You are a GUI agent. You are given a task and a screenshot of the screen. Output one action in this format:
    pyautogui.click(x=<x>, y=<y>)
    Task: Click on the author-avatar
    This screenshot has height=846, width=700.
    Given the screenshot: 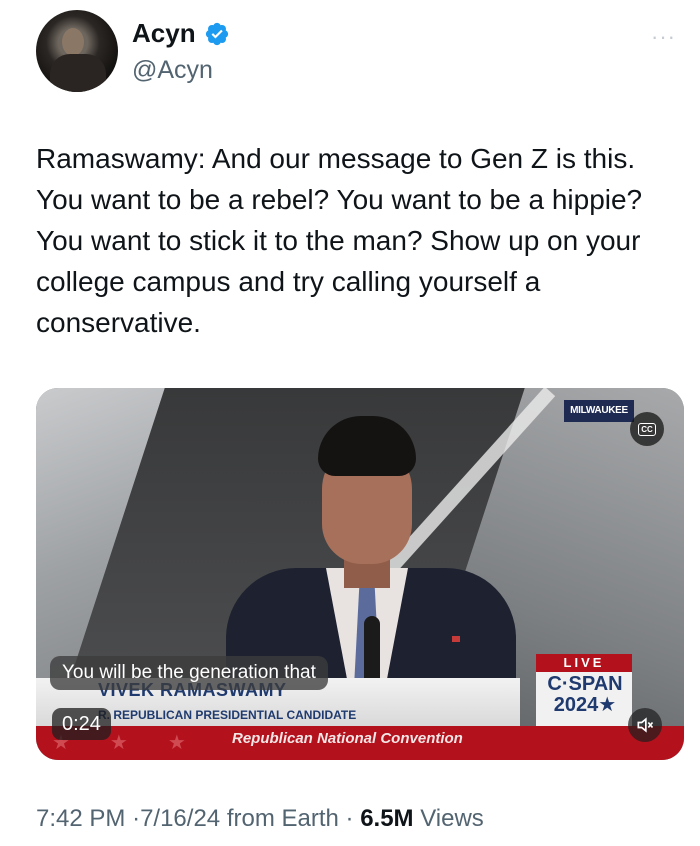 What is the action you would take?
    pyautogui.click(x=77, y=51)
    